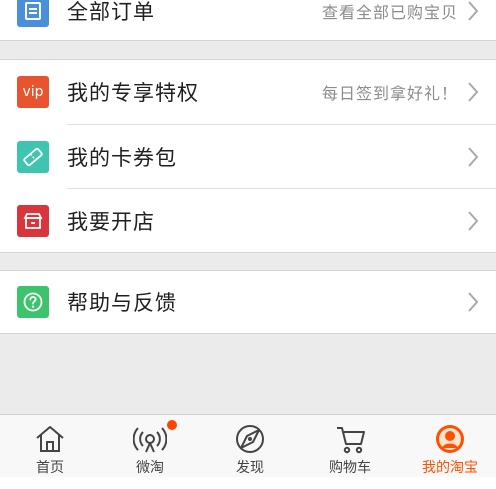 The width and height of the screenshot is (496, 489). Describe the element at coordinates (450, 439) in the screenshot. I see `profile-icon` at that location.